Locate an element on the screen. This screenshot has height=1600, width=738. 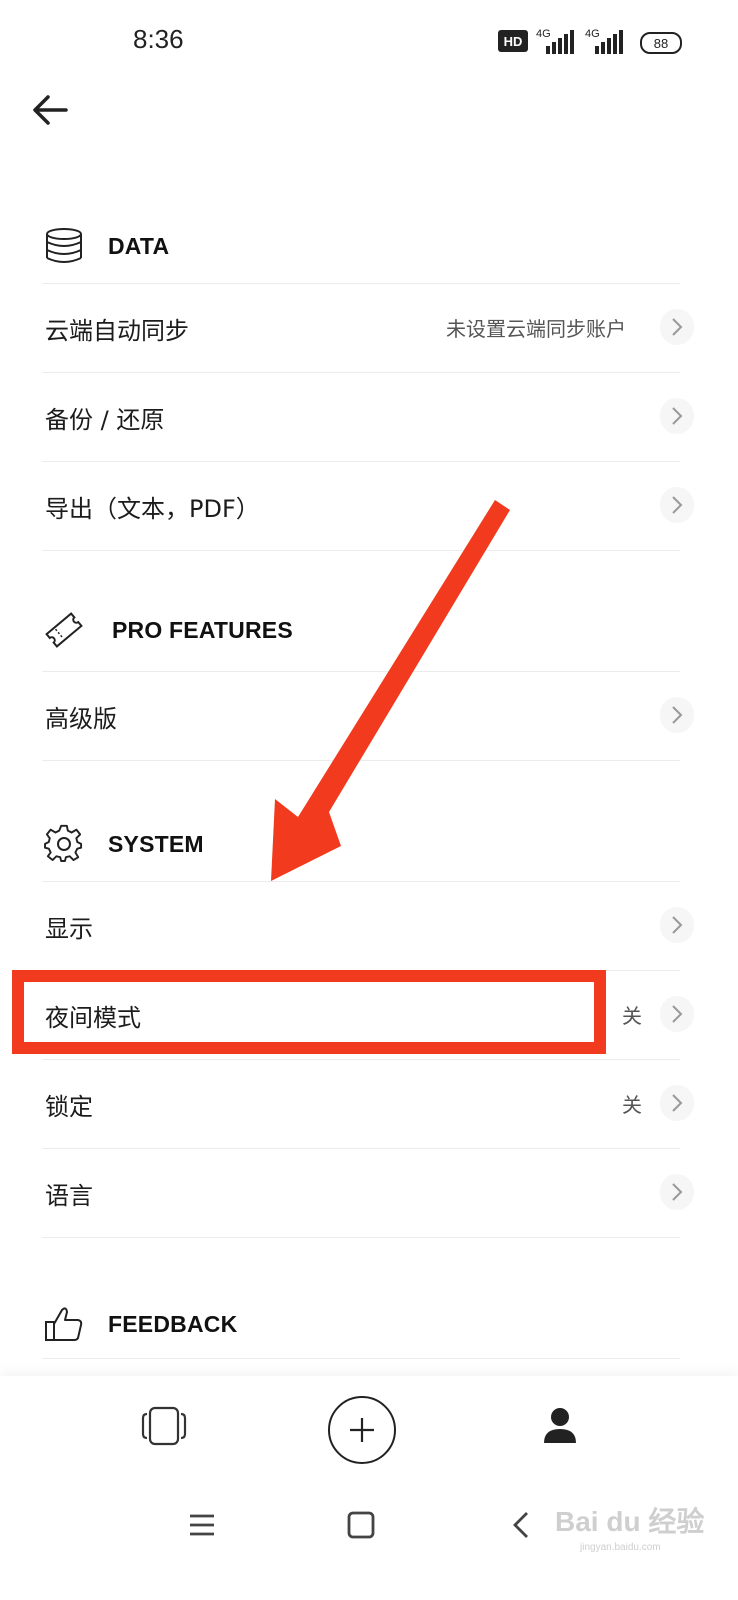
row-label: 显示 is located at coordinates (69, 929).